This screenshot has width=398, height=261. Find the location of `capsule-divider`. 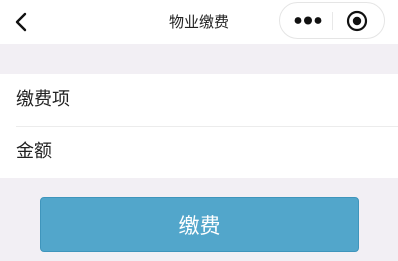

capsule-divider is located at coordinates (332, 21).